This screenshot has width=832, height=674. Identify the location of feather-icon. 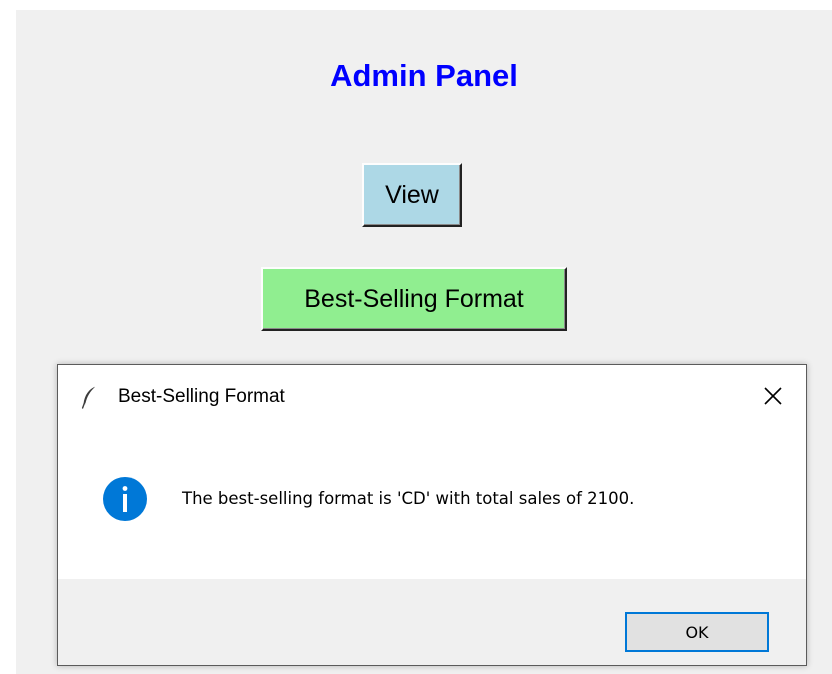
(88, 397).